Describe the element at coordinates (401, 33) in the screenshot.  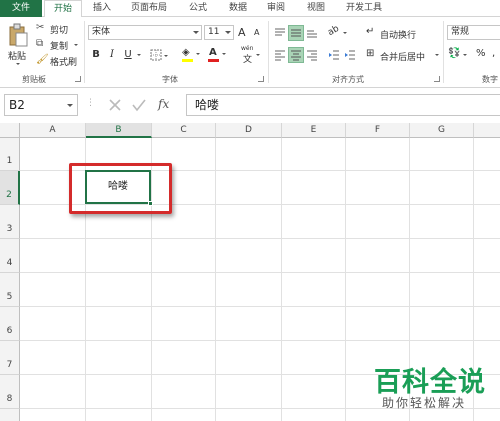
I see `wrap-text-button: ↵ 自动换行` at that location.